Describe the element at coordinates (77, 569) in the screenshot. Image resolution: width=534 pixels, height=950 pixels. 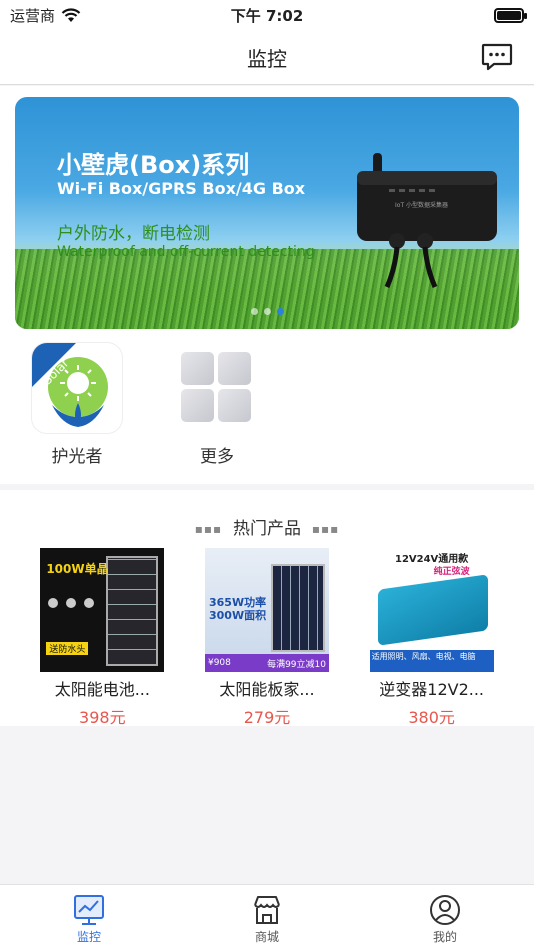
I see `product-img-text: 100W单晶` at that location.